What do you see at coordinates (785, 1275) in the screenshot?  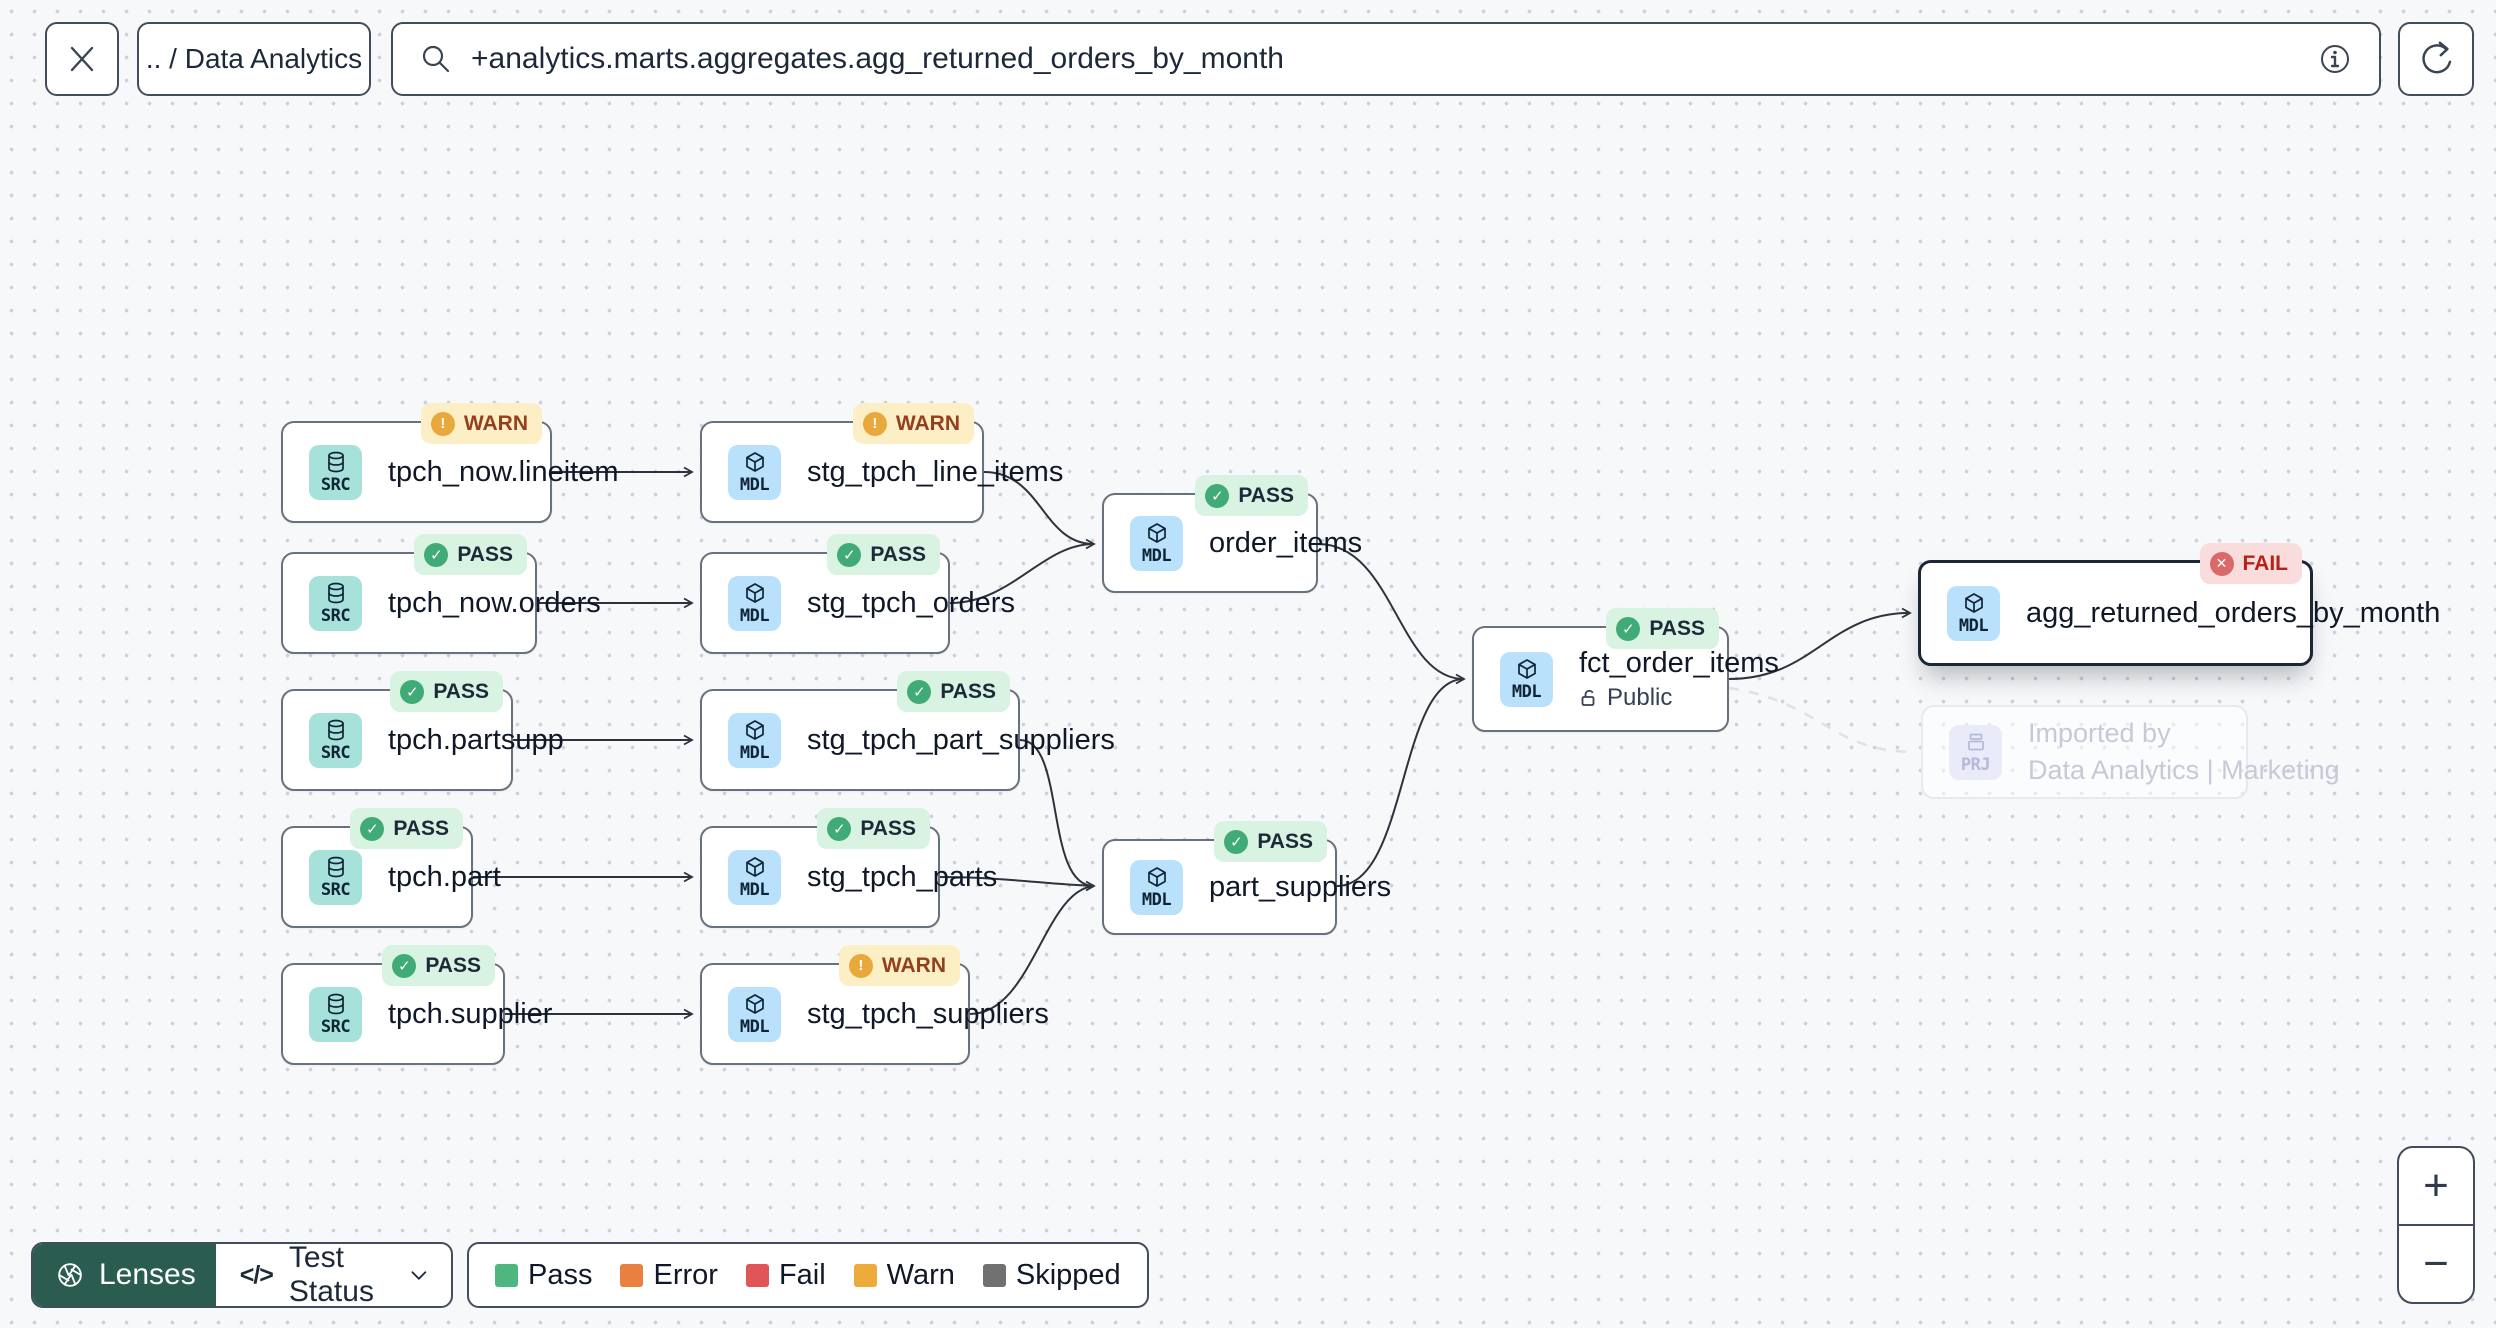 I see `legend-item-fail: Fail` at bounding box center [785, 1275].